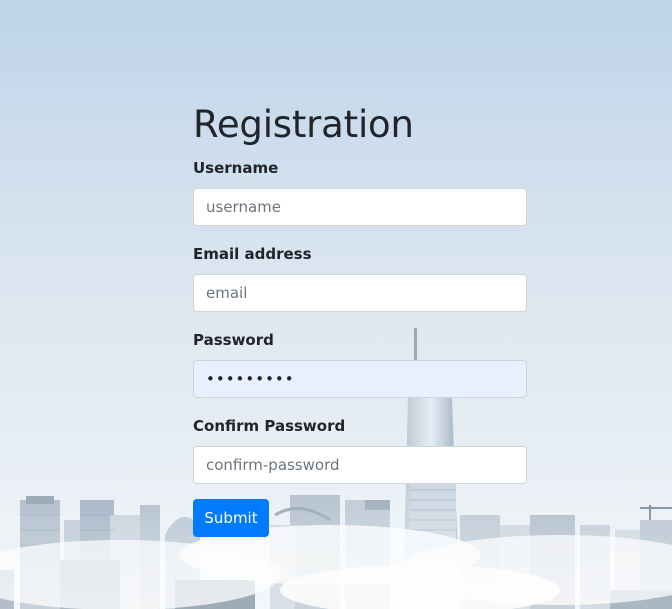  I want to click on password-label: Password, so click(233, 340).